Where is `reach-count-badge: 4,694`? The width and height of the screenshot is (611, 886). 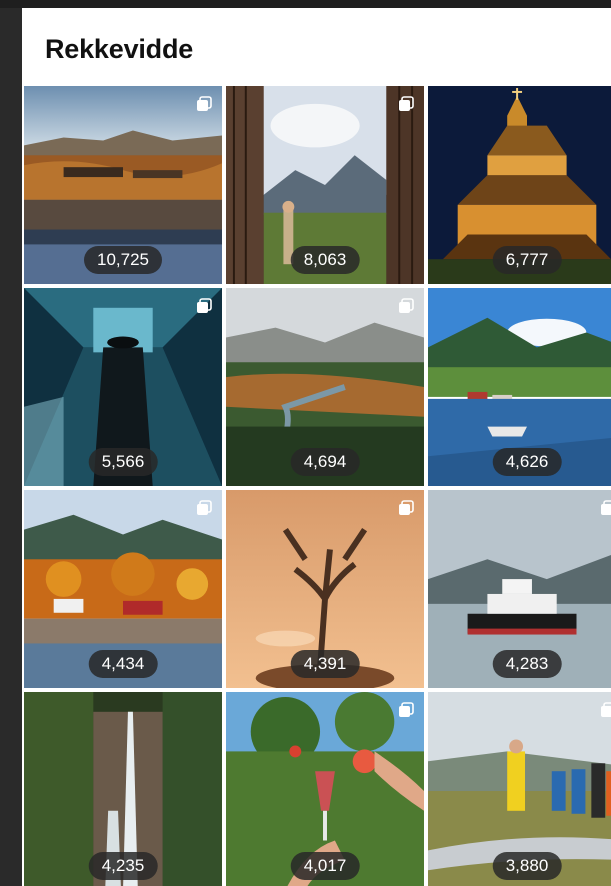
reach-count-badge: 4,694 is located at coordinates (325, 462).